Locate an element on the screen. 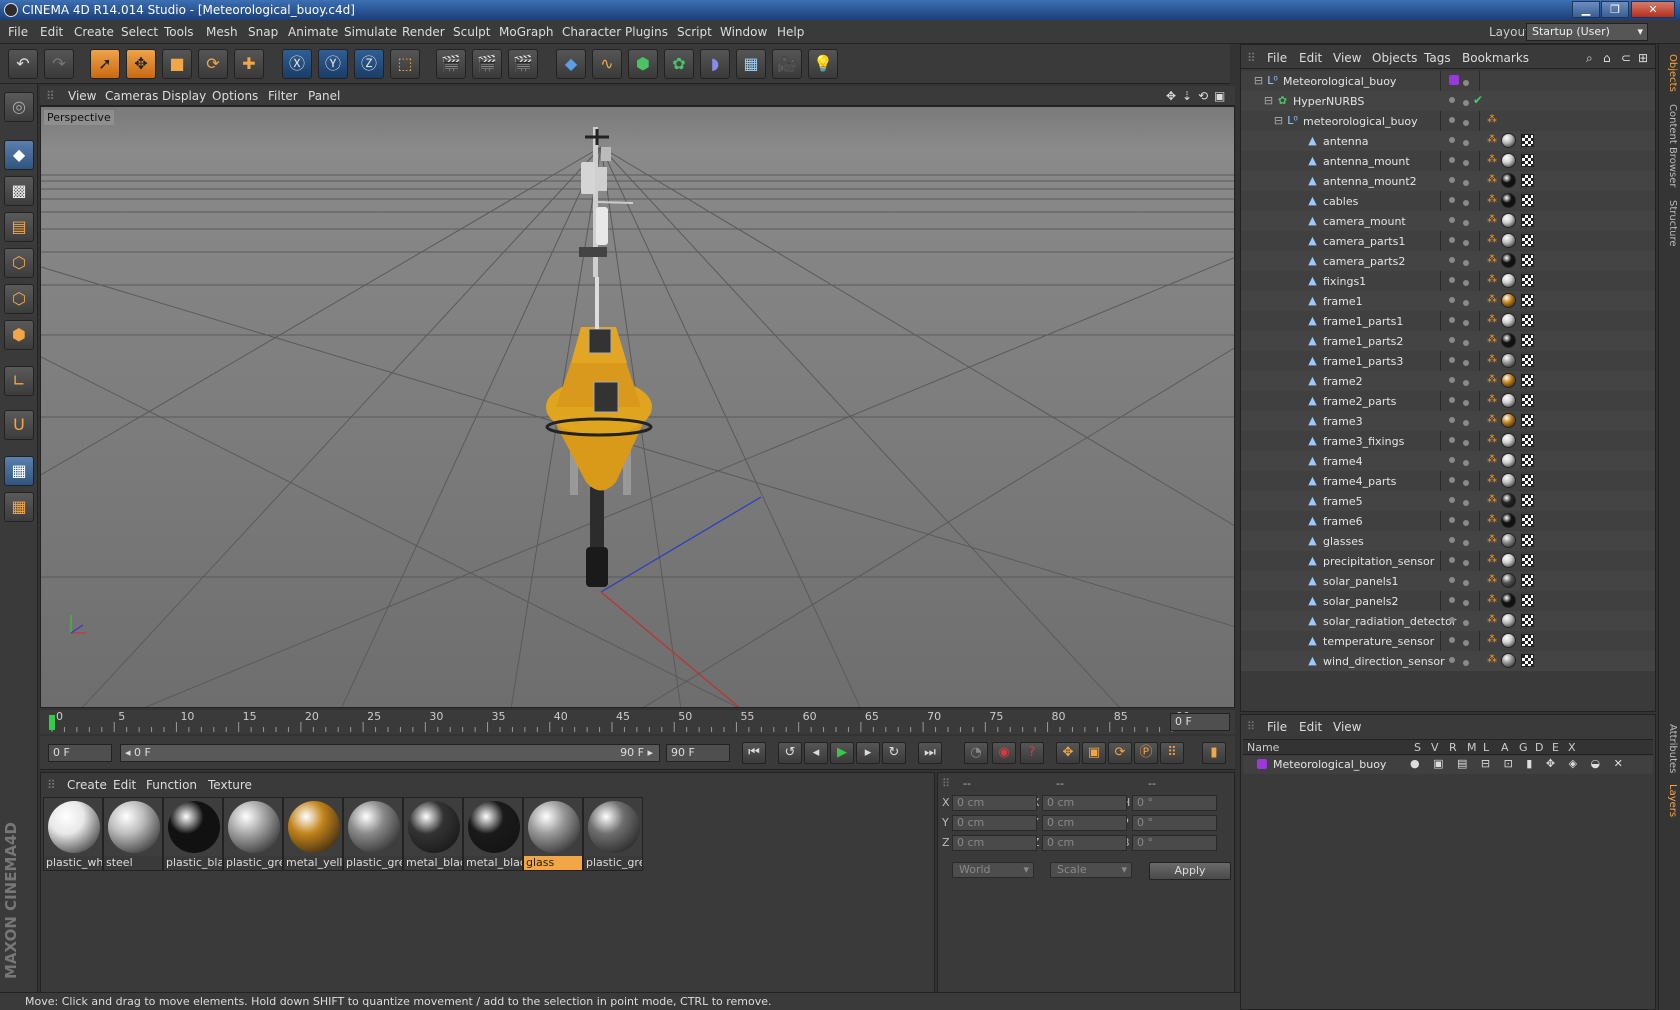 The image size is (1680, 1010). apply-button: Apply is located at coordinates (1190, 871).